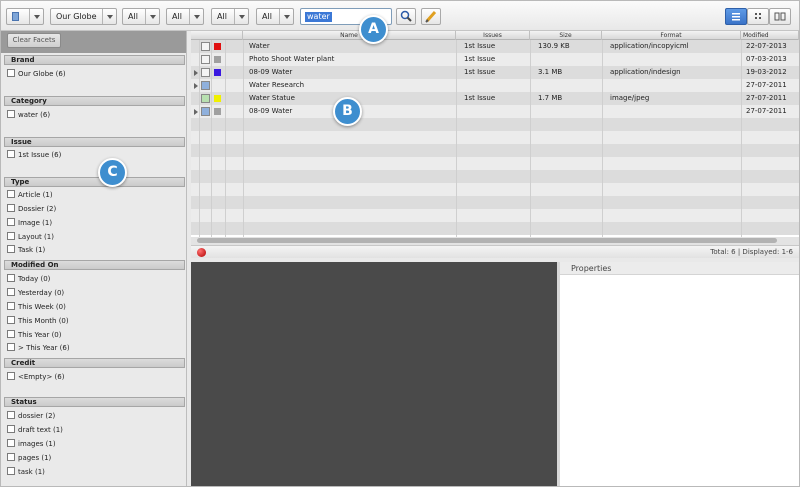 This screenshot has height=487, width=800. What do you see at coordinates (94, 363) in the screenshot?
I see `facet-group-credit: Credit` at bounding box center [94, 363].